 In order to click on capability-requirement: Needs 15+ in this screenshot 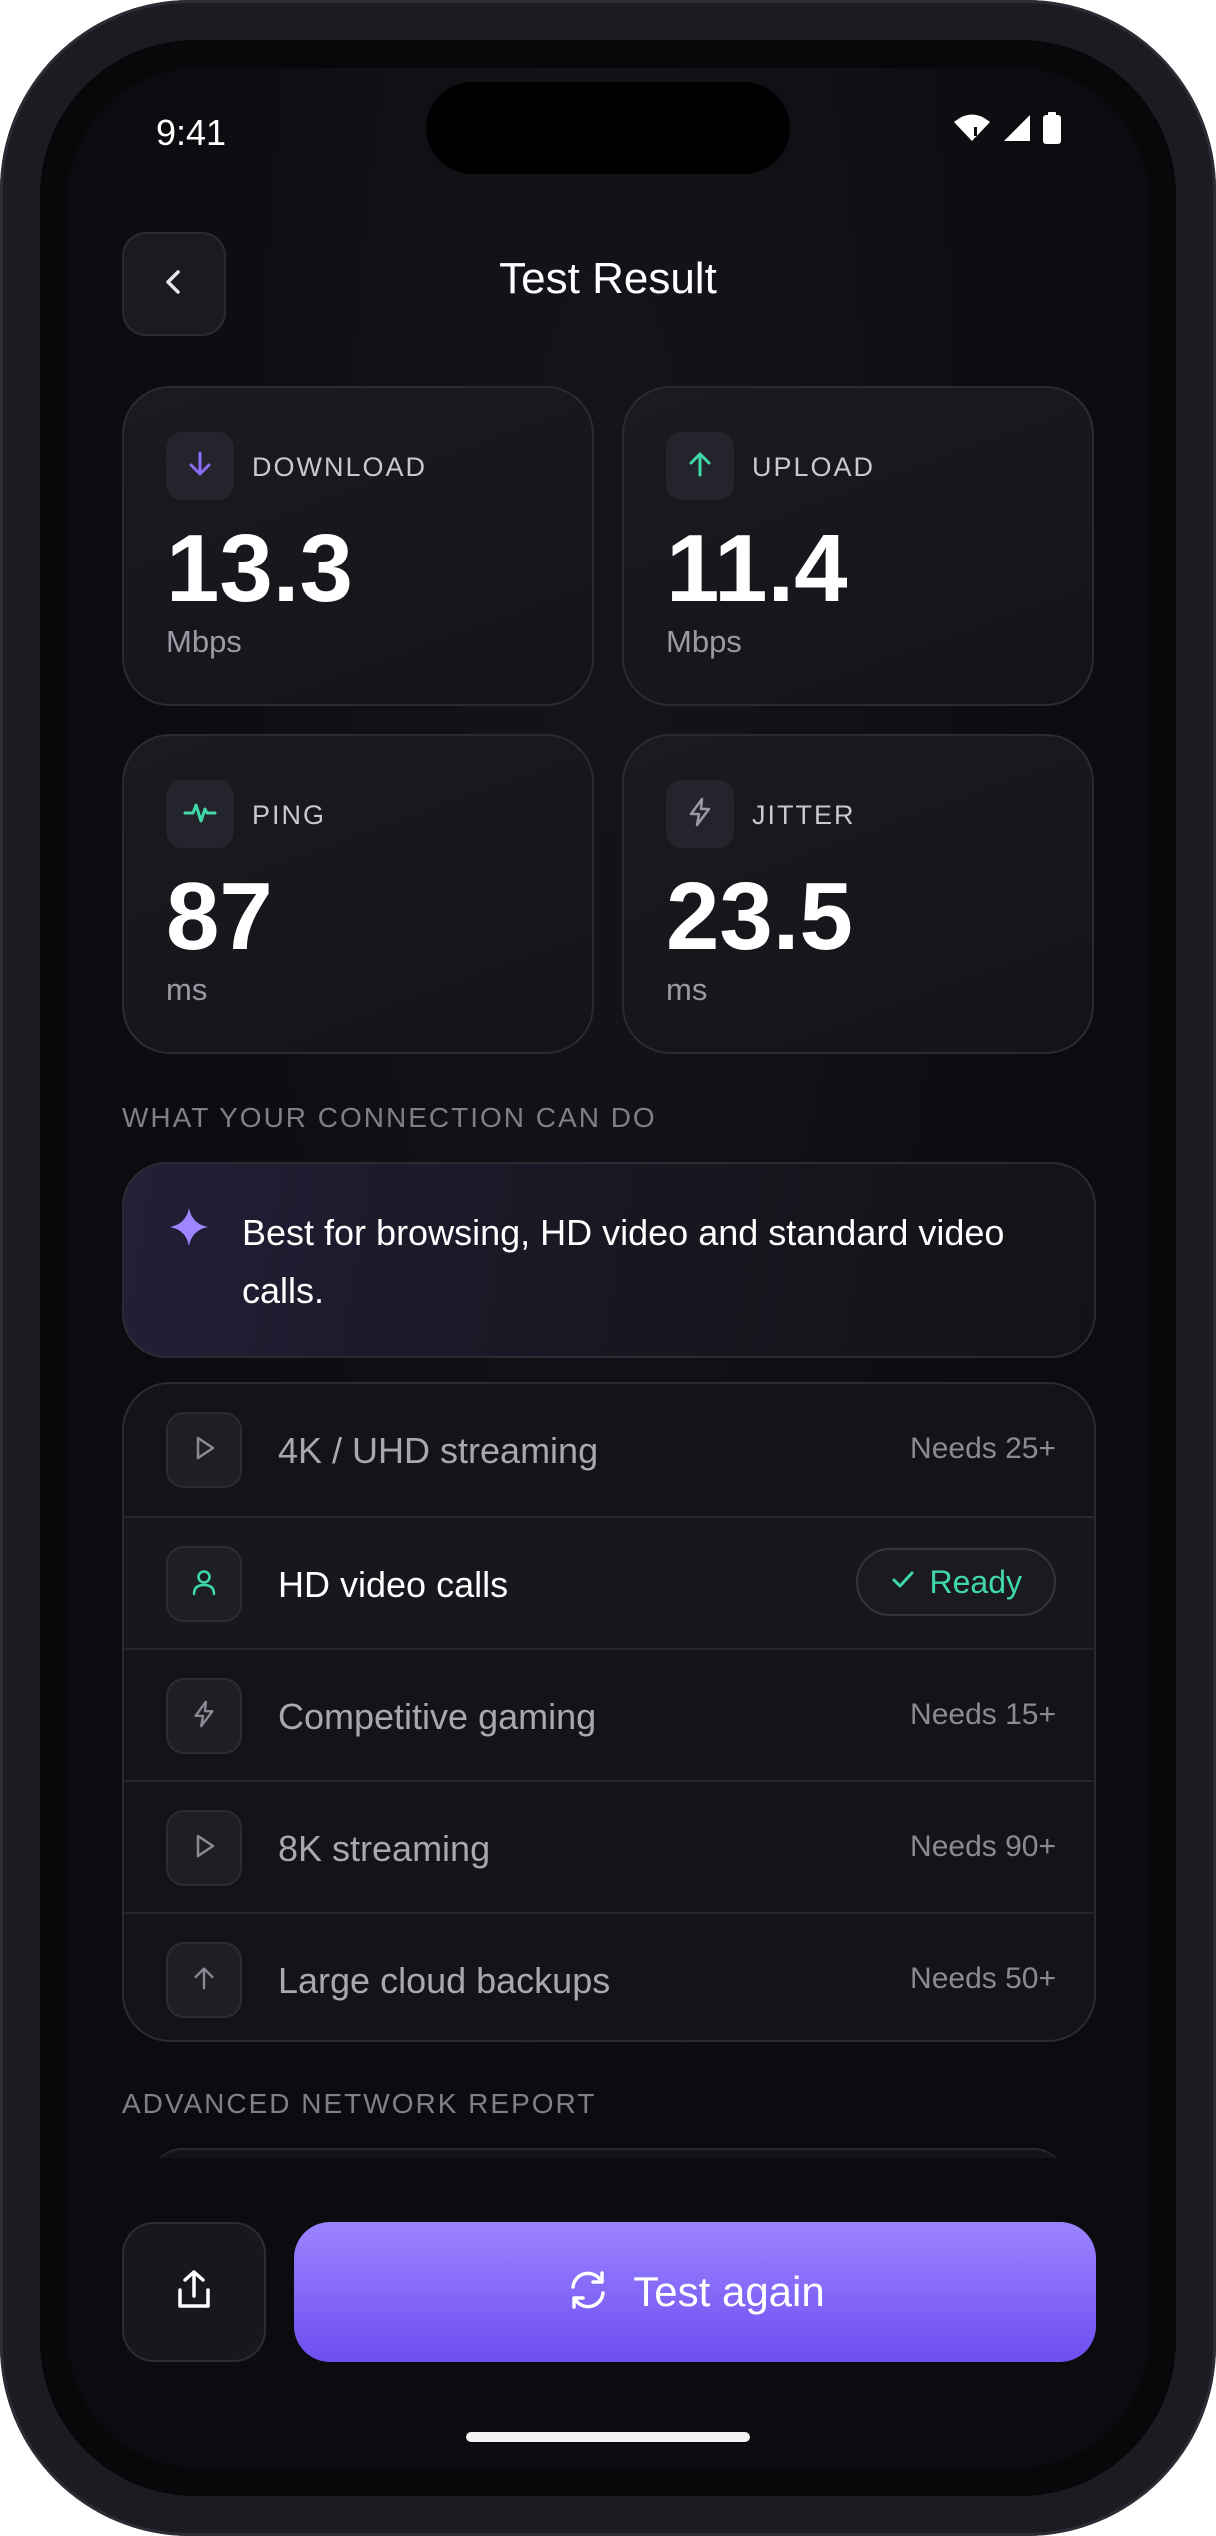, I will do `click(983, 1714)`.